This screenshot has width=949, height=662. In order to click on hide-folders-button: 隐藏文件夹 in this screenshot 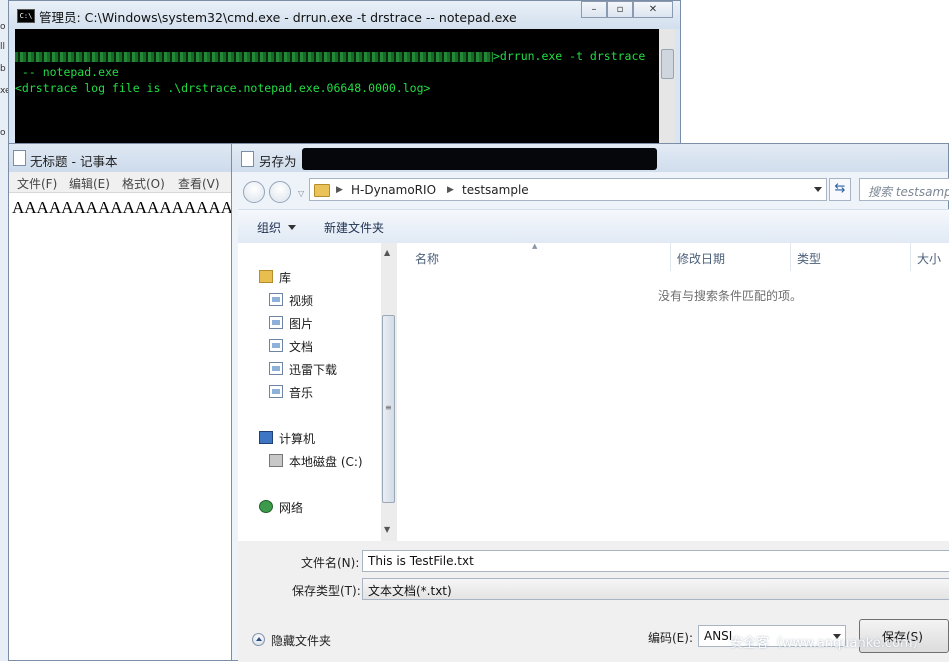, I will do `click(301, 640)`.